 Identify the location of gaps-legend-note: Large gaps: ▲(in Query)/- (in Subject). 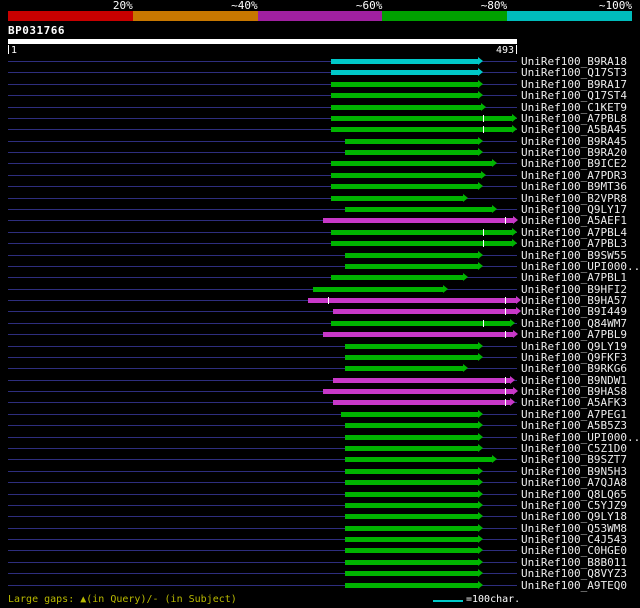
(122, 599).